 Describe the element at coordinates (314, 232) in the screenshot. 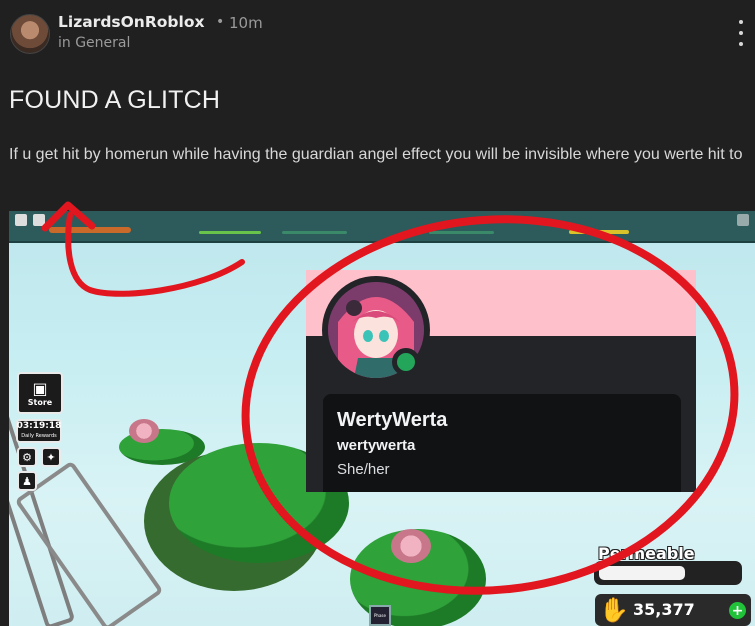

I see `gpu-stat-bar` at that location.